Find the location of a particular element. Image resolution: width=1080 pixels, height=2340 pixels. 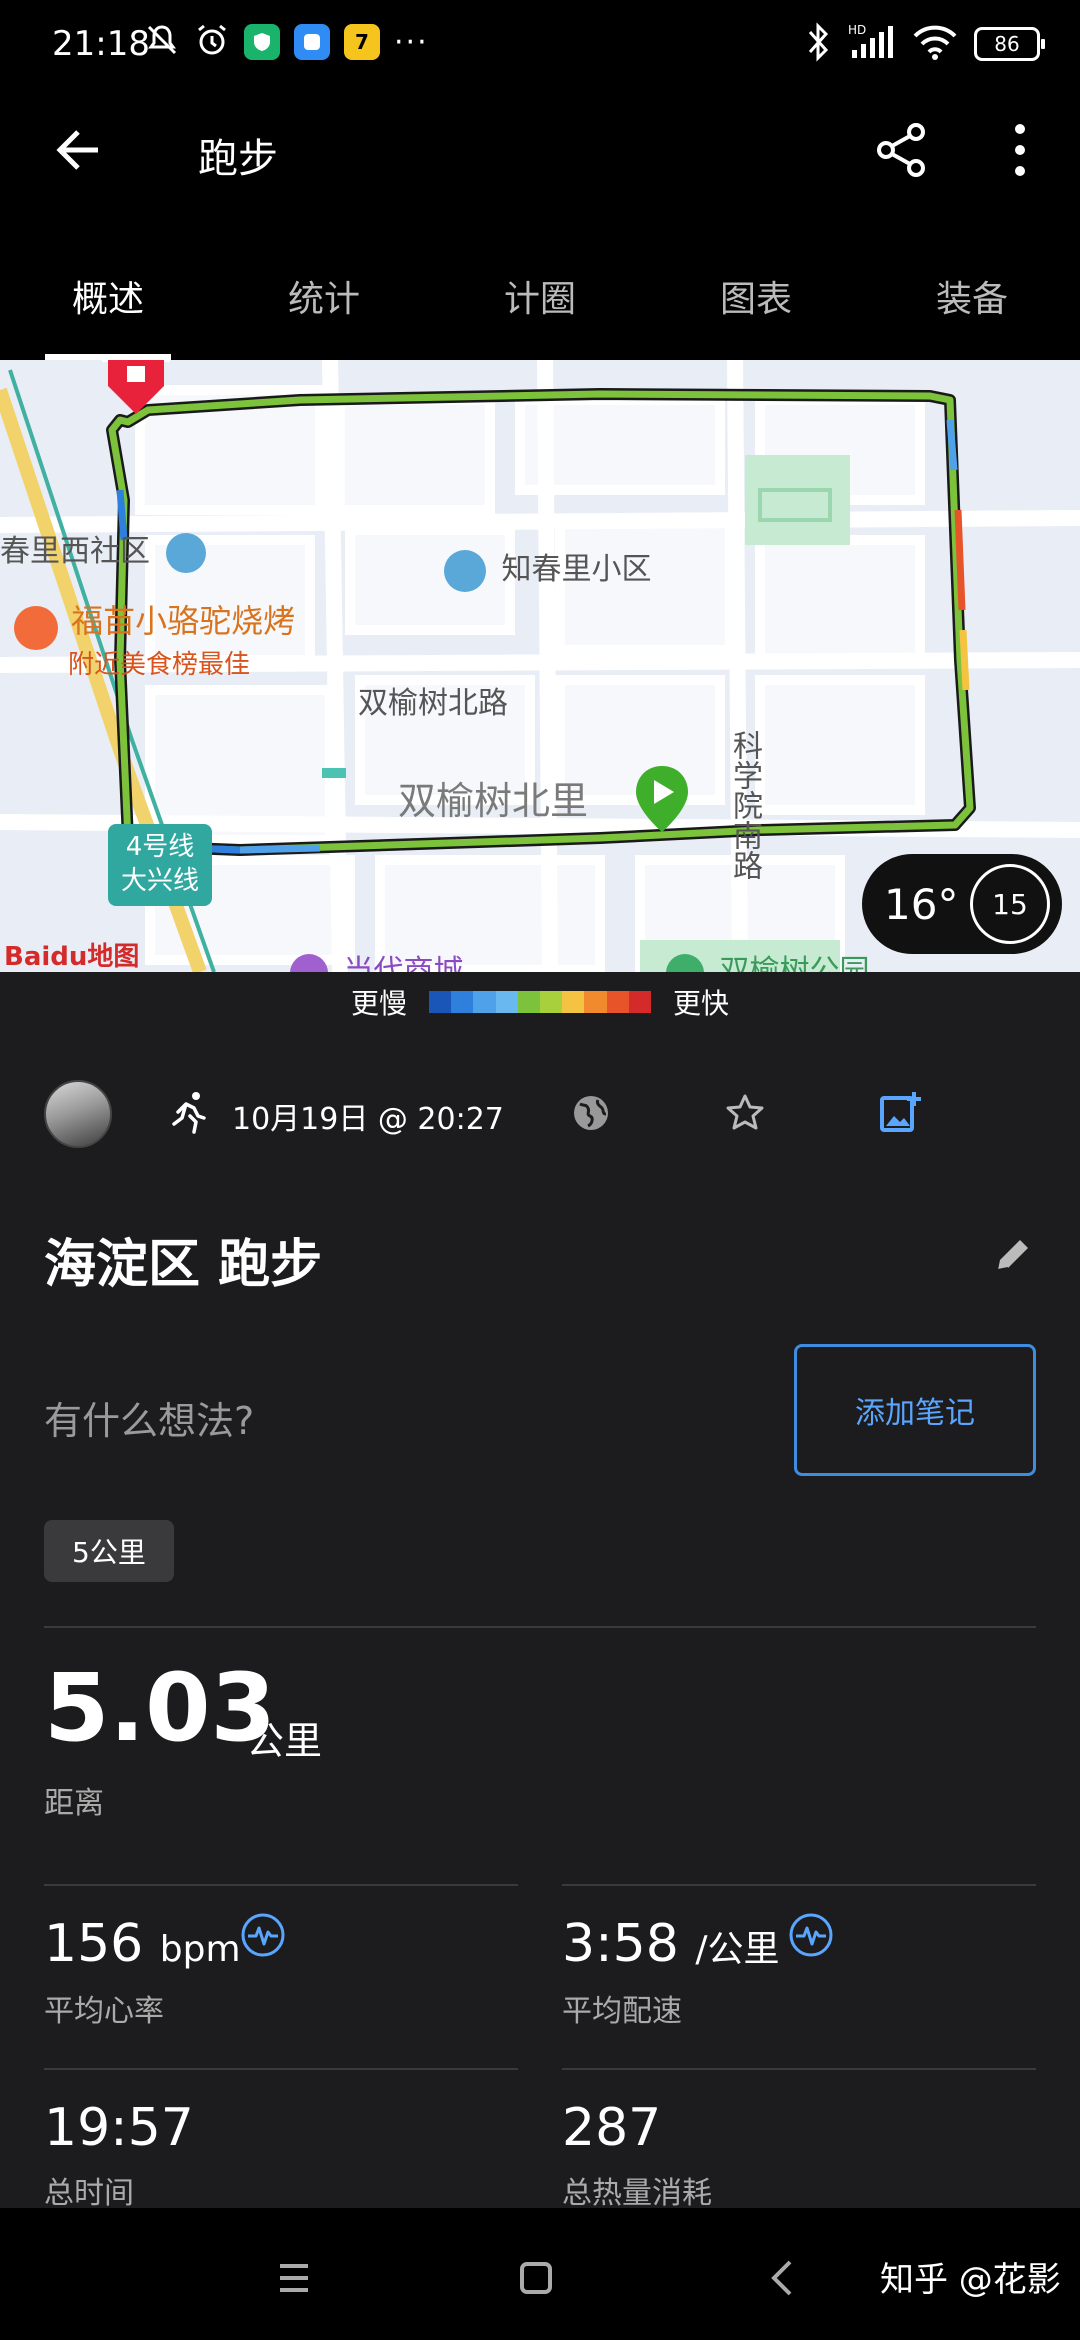

recent-apps-button is located at coordinates (294, 2278).